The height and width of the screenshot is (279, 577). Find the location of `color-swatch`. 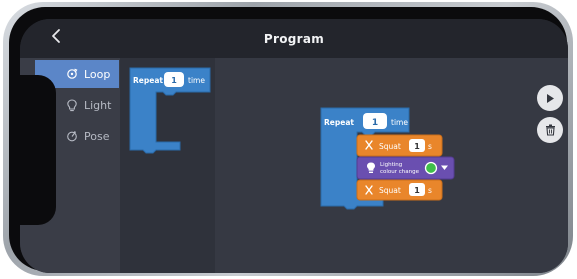

color-swatch is located at coordinates (431, 168).